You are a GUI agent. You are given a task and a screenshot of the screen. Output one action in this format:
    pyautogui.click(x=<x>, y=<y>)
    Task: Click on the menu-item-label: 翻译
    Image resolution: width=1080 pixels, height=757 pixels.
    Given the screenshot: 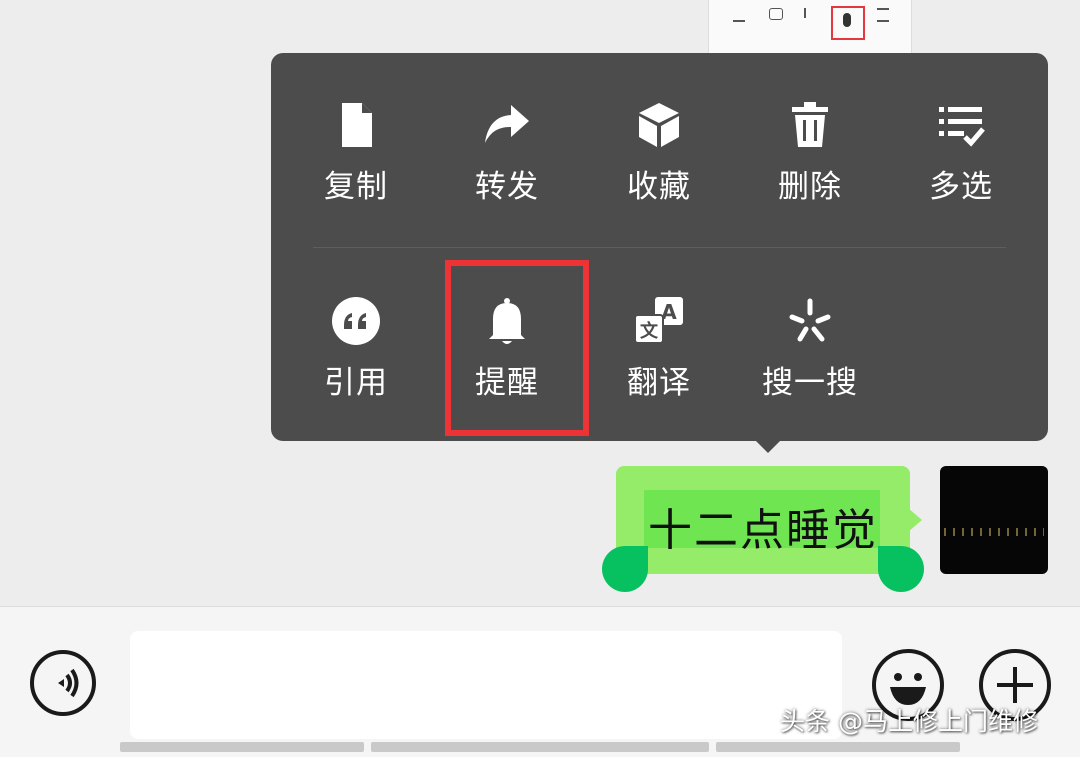 What is the action you would take?
    pyautogui.click(x=659, y=383)
    